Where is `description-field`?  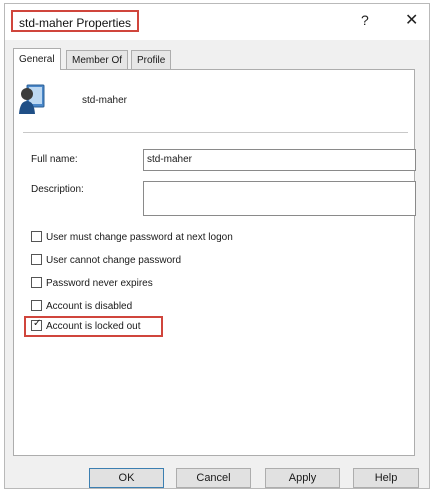
description-field is located at coordinates (279, 198).